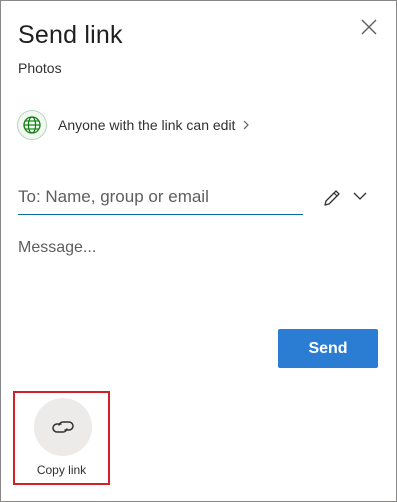  Describe the element at coordinates (246, 125) in the screenshot. I see `chevron-right-icon` at that location.